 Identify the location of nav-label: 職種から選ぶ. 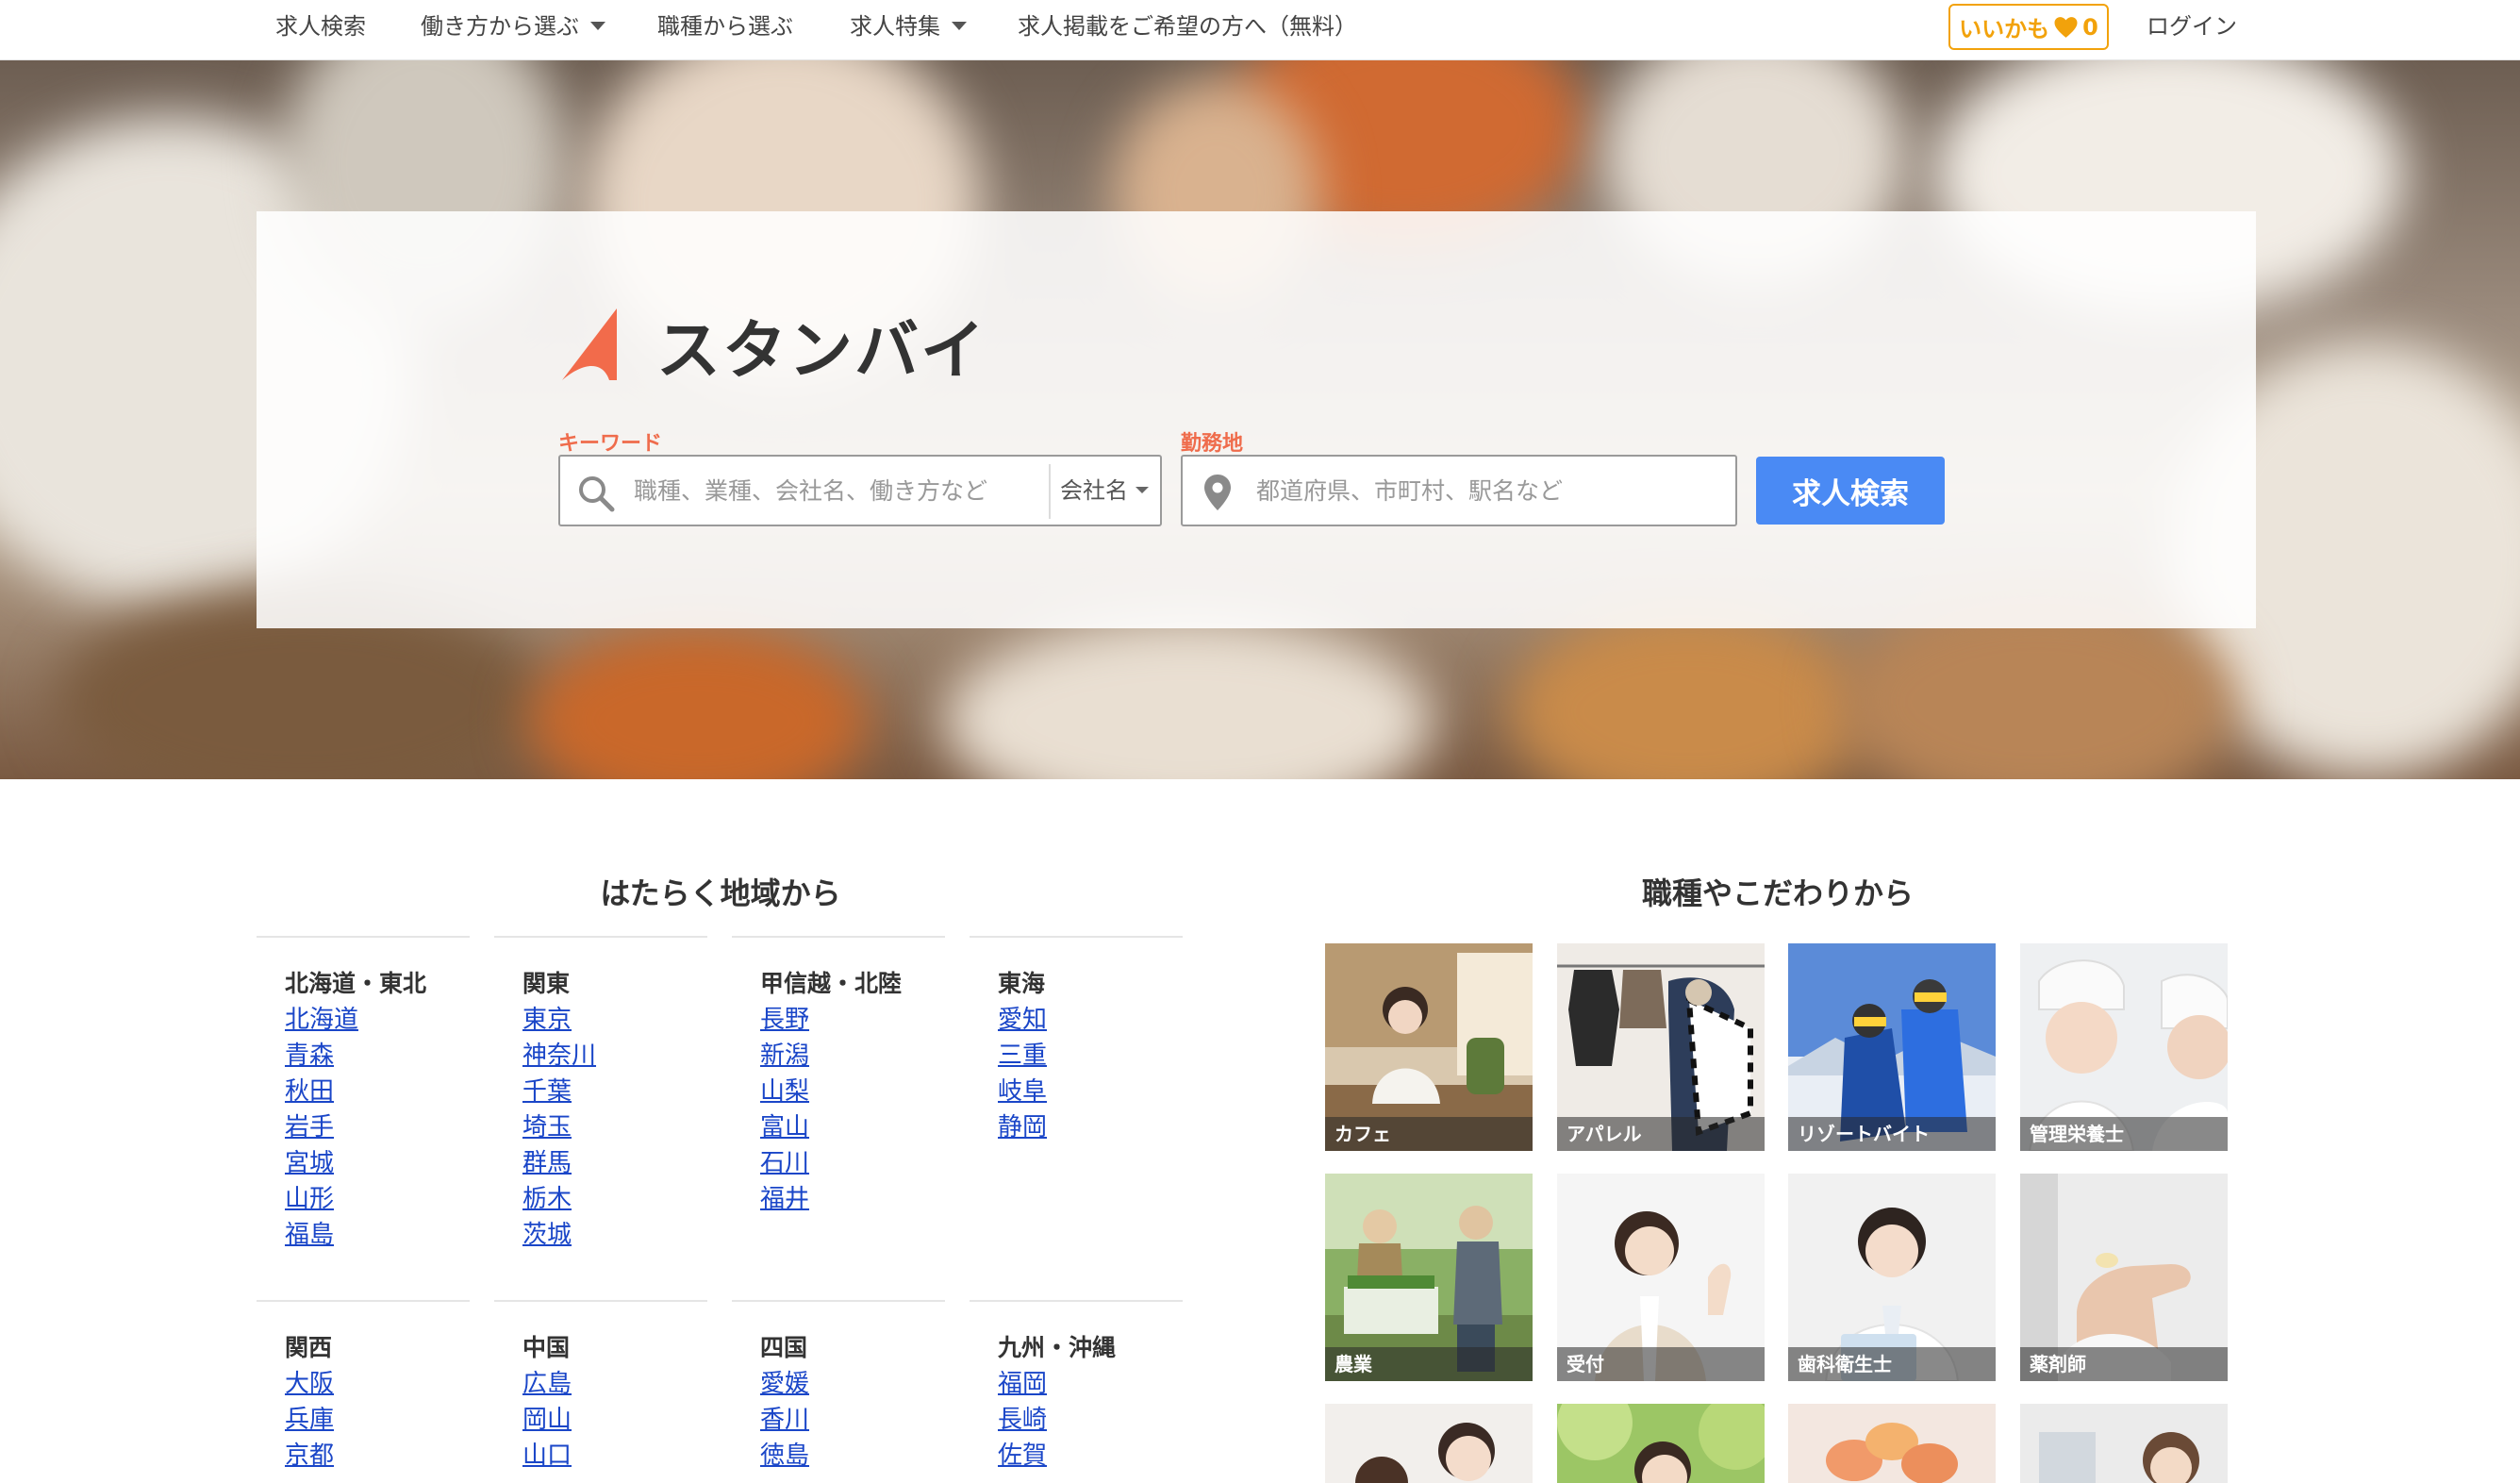
(725, 26).